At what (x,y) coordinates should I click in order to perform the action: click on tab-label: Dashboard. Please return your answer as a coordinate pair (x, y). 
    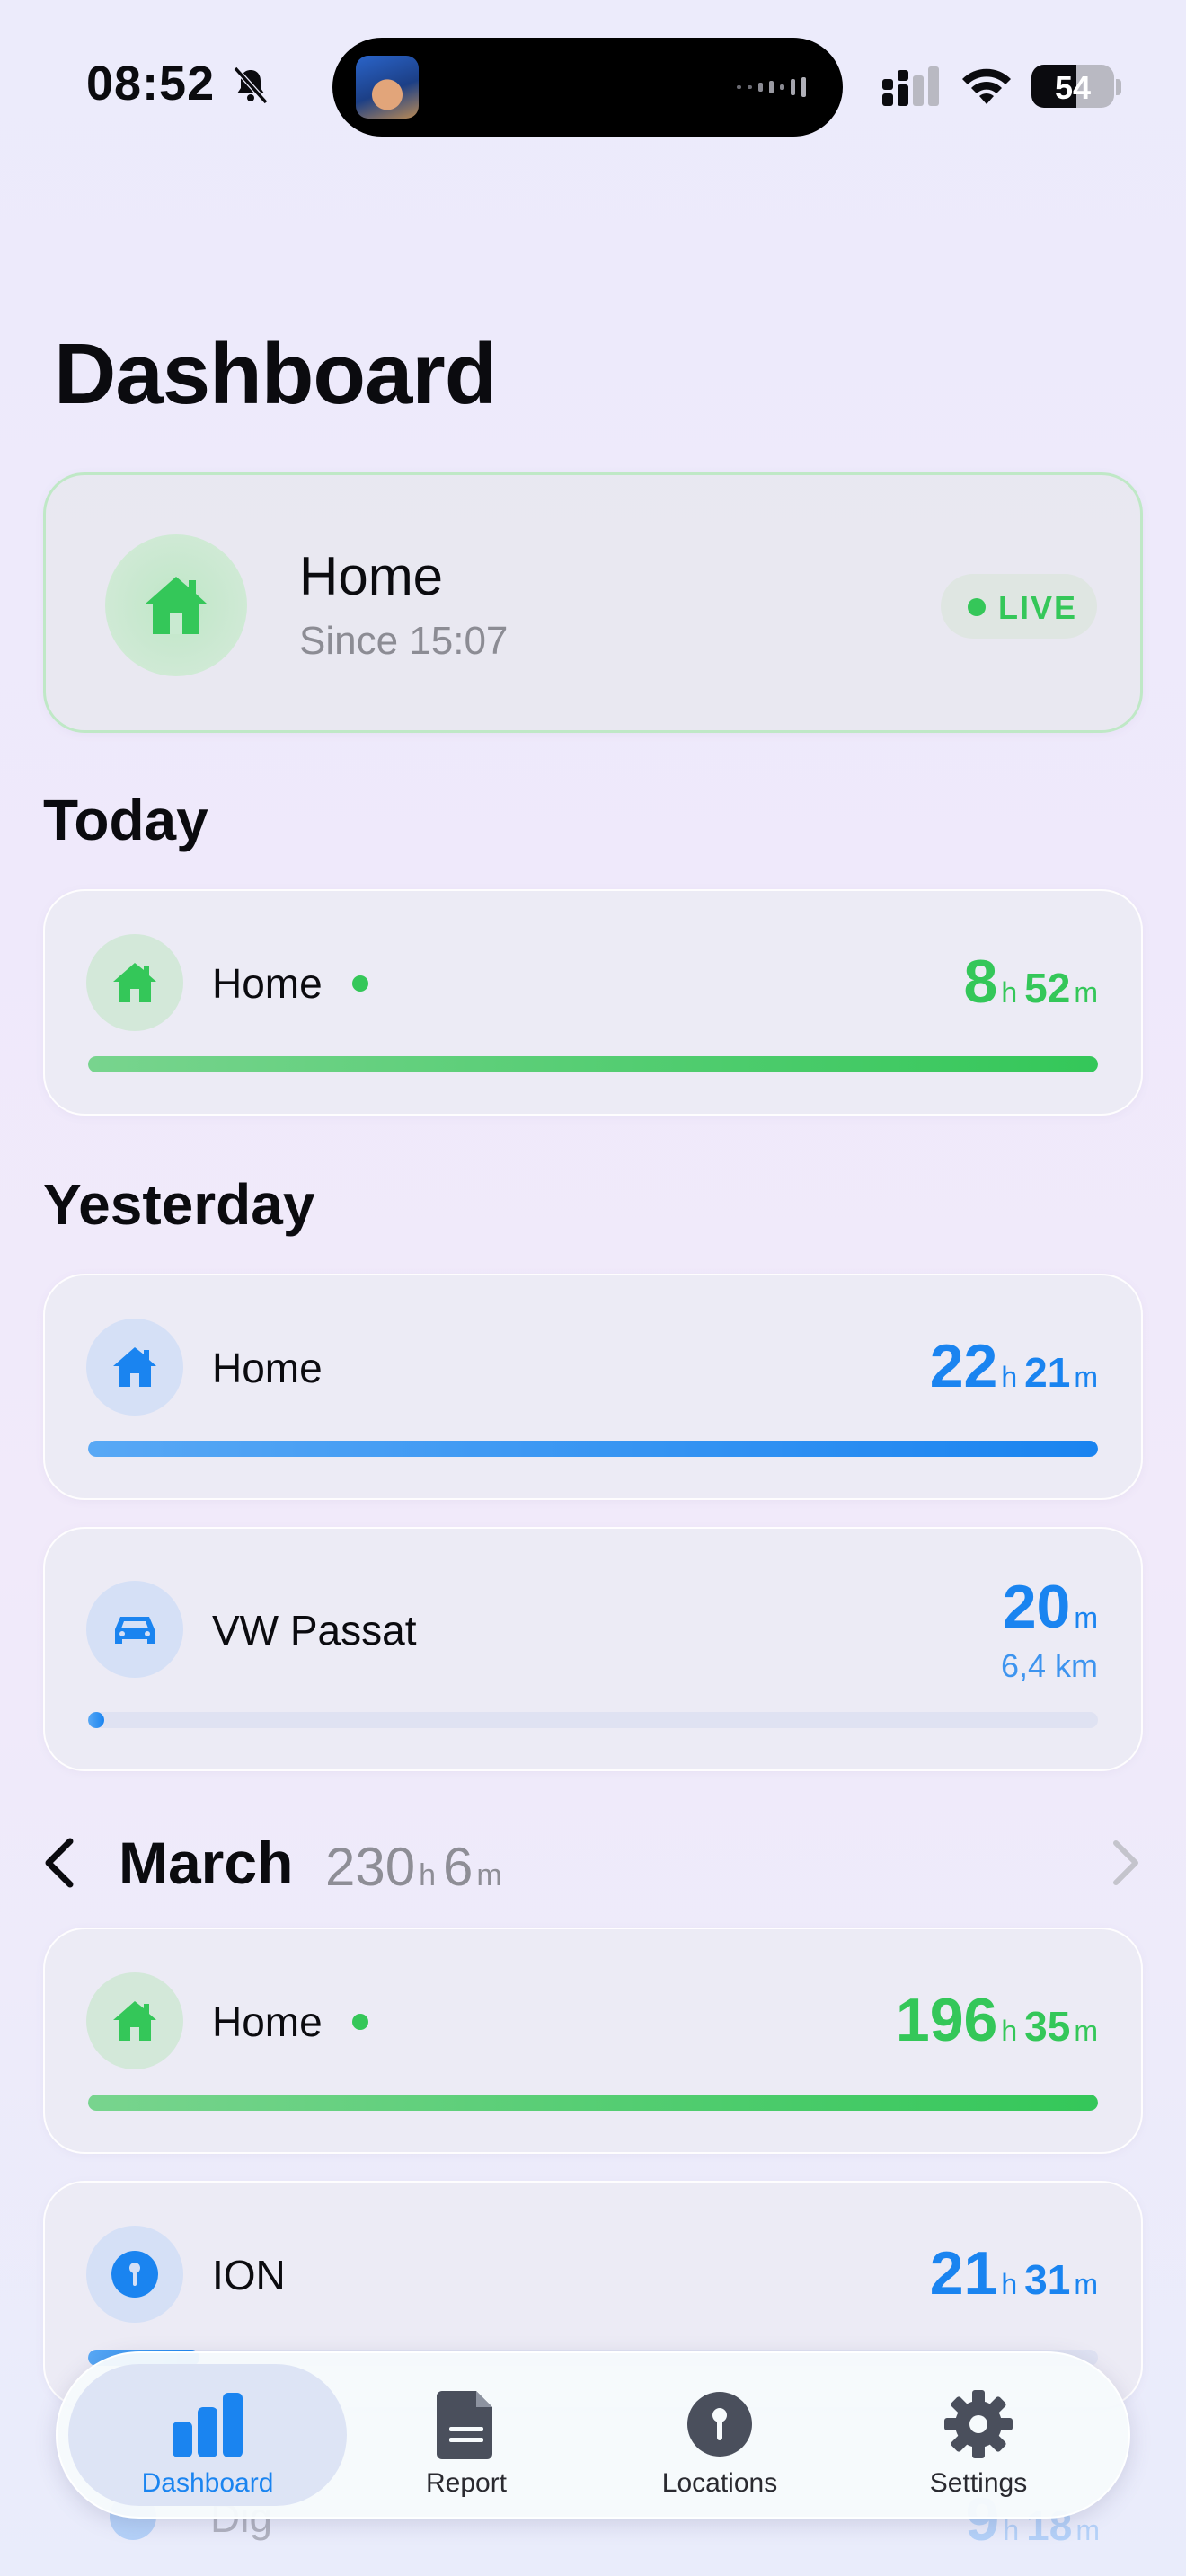
    Looking at the image, I should click on (207, 2483).